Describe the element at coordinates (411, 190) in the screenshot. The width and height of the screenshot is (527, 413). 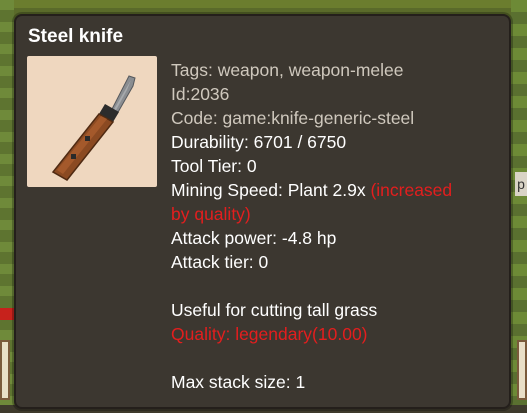
I see `mining-speed-note: (increased` at that location.